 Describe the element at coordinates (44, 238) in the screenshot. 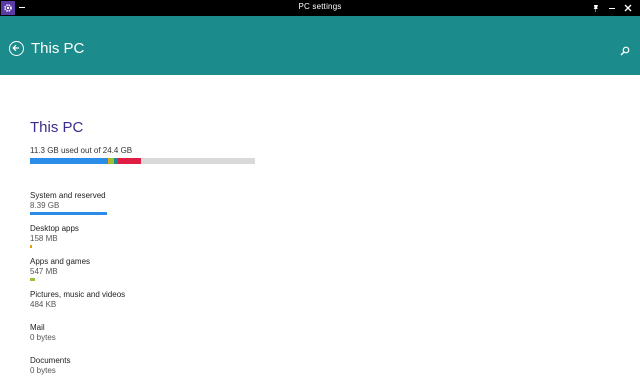

I see `category-size: 158 MB` at that location.